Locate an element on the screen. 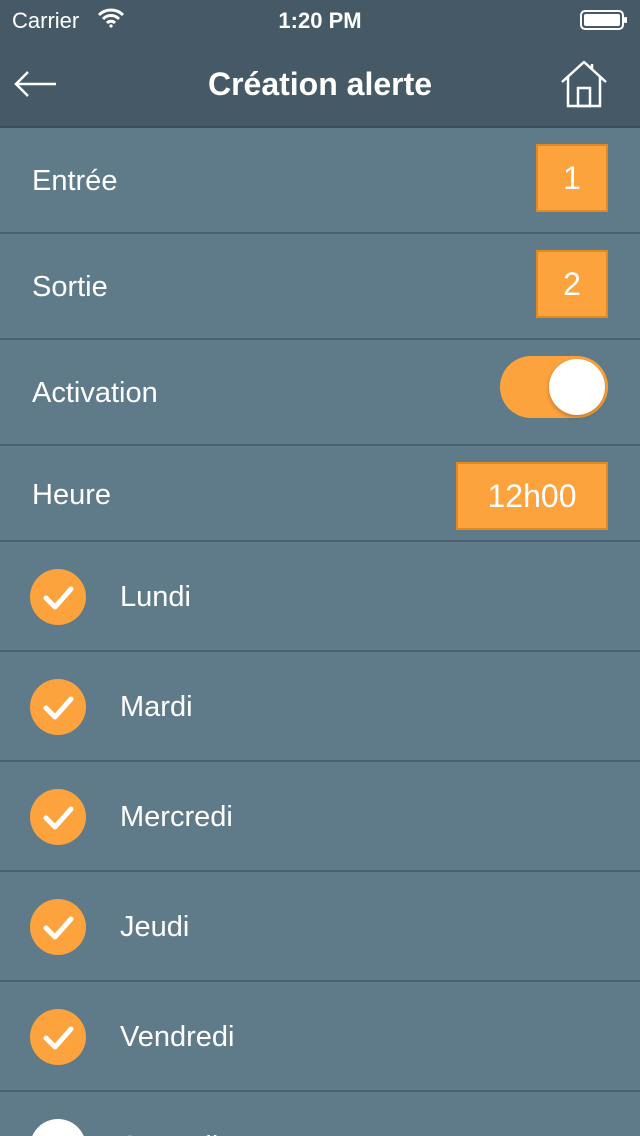 The image size is (640, 1136). entree-row: Entrée 1 is located at coordinates (320, 181).